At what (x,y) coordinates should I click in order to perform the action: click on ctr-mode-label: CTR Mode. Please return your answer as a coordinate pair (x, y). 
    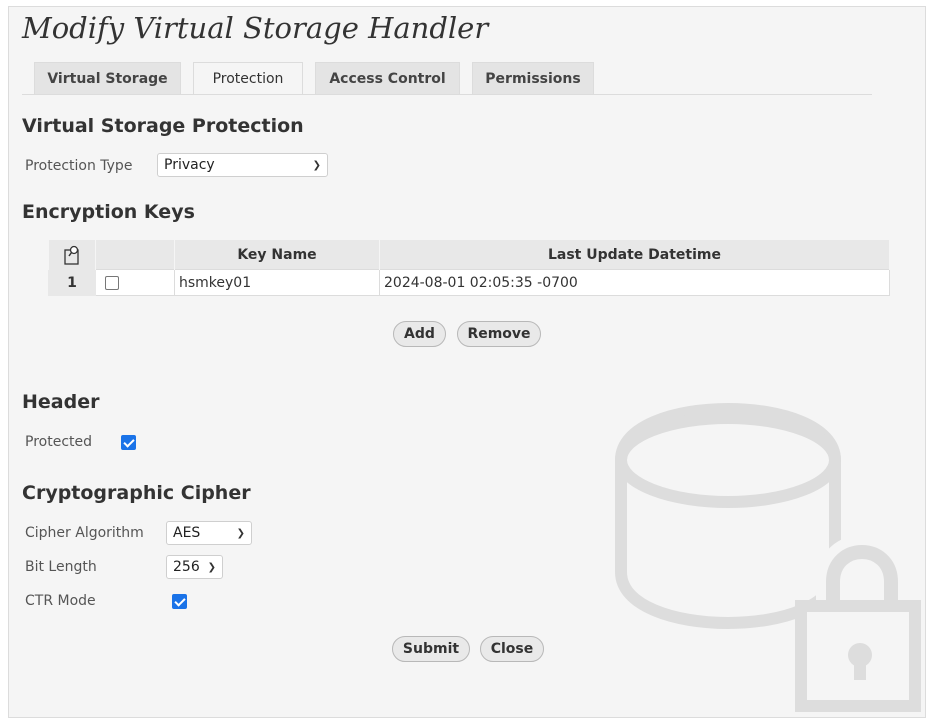
    Looking at the image, I should click on (60, 601).